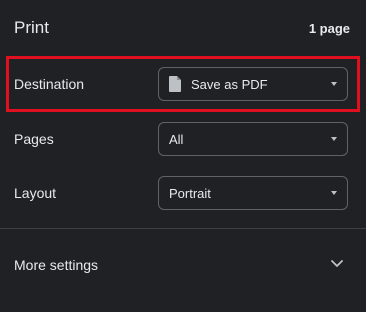  What do you see at coordinates (176, 139) in the screenshot?
I see `pages-value: All` at bounding box center [176, 139].